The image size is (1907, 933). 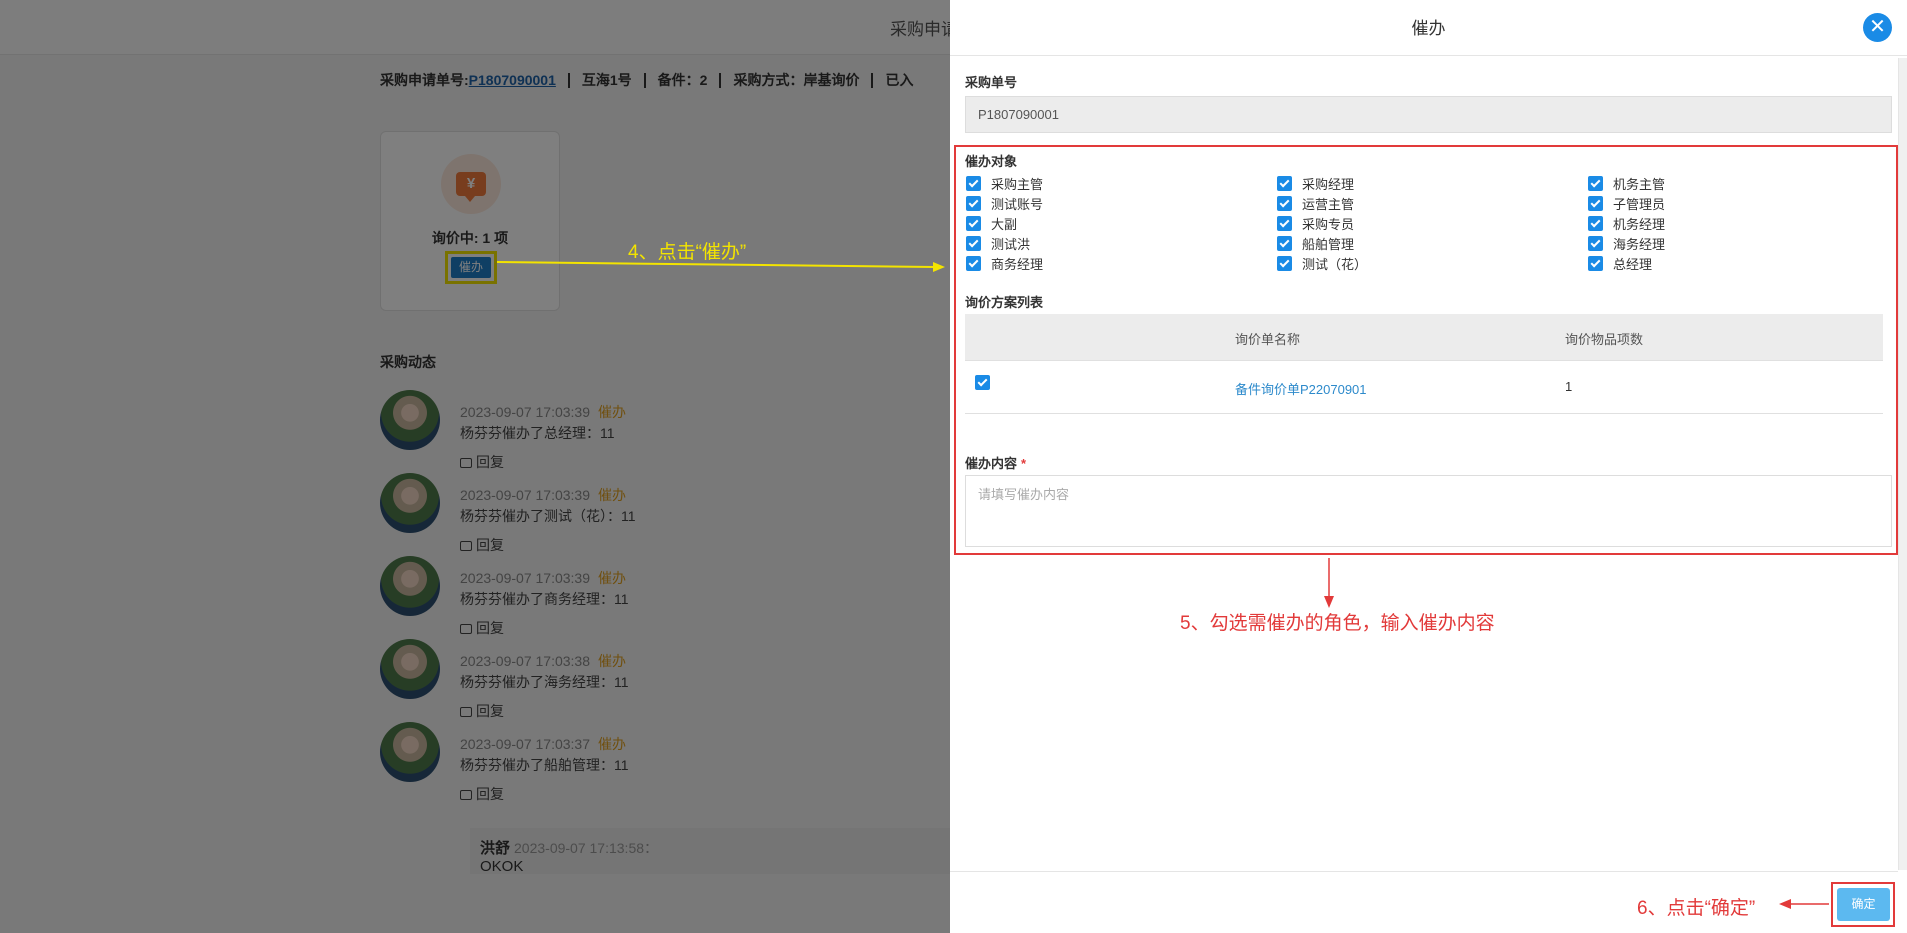 What do you see at coordinates (1268, 339) in the screenshot?
I see `column-header-name: 询价单名称` at bounding box center [1268, 339].